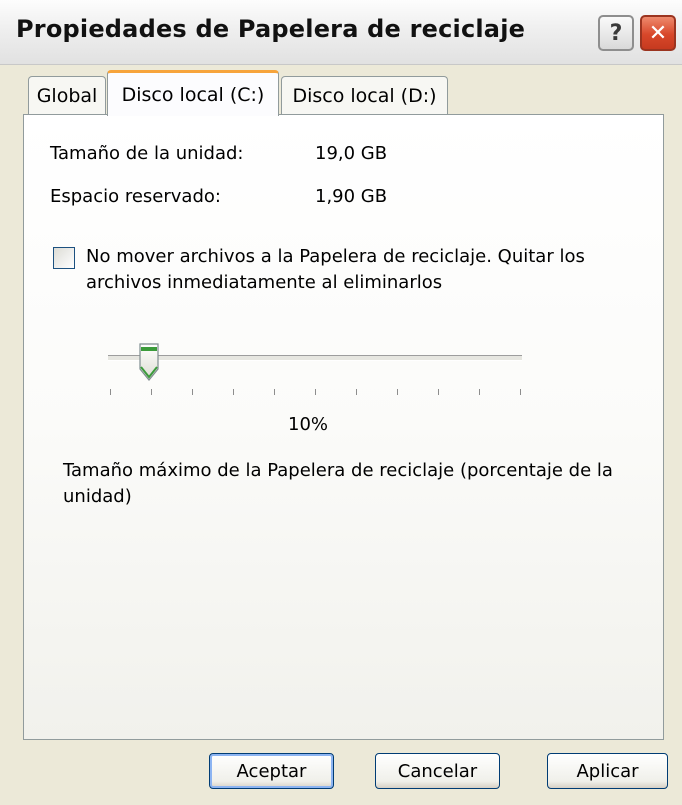  I want to click on drive-size-label: Tamaño de la unidad:, so click(147, 153).